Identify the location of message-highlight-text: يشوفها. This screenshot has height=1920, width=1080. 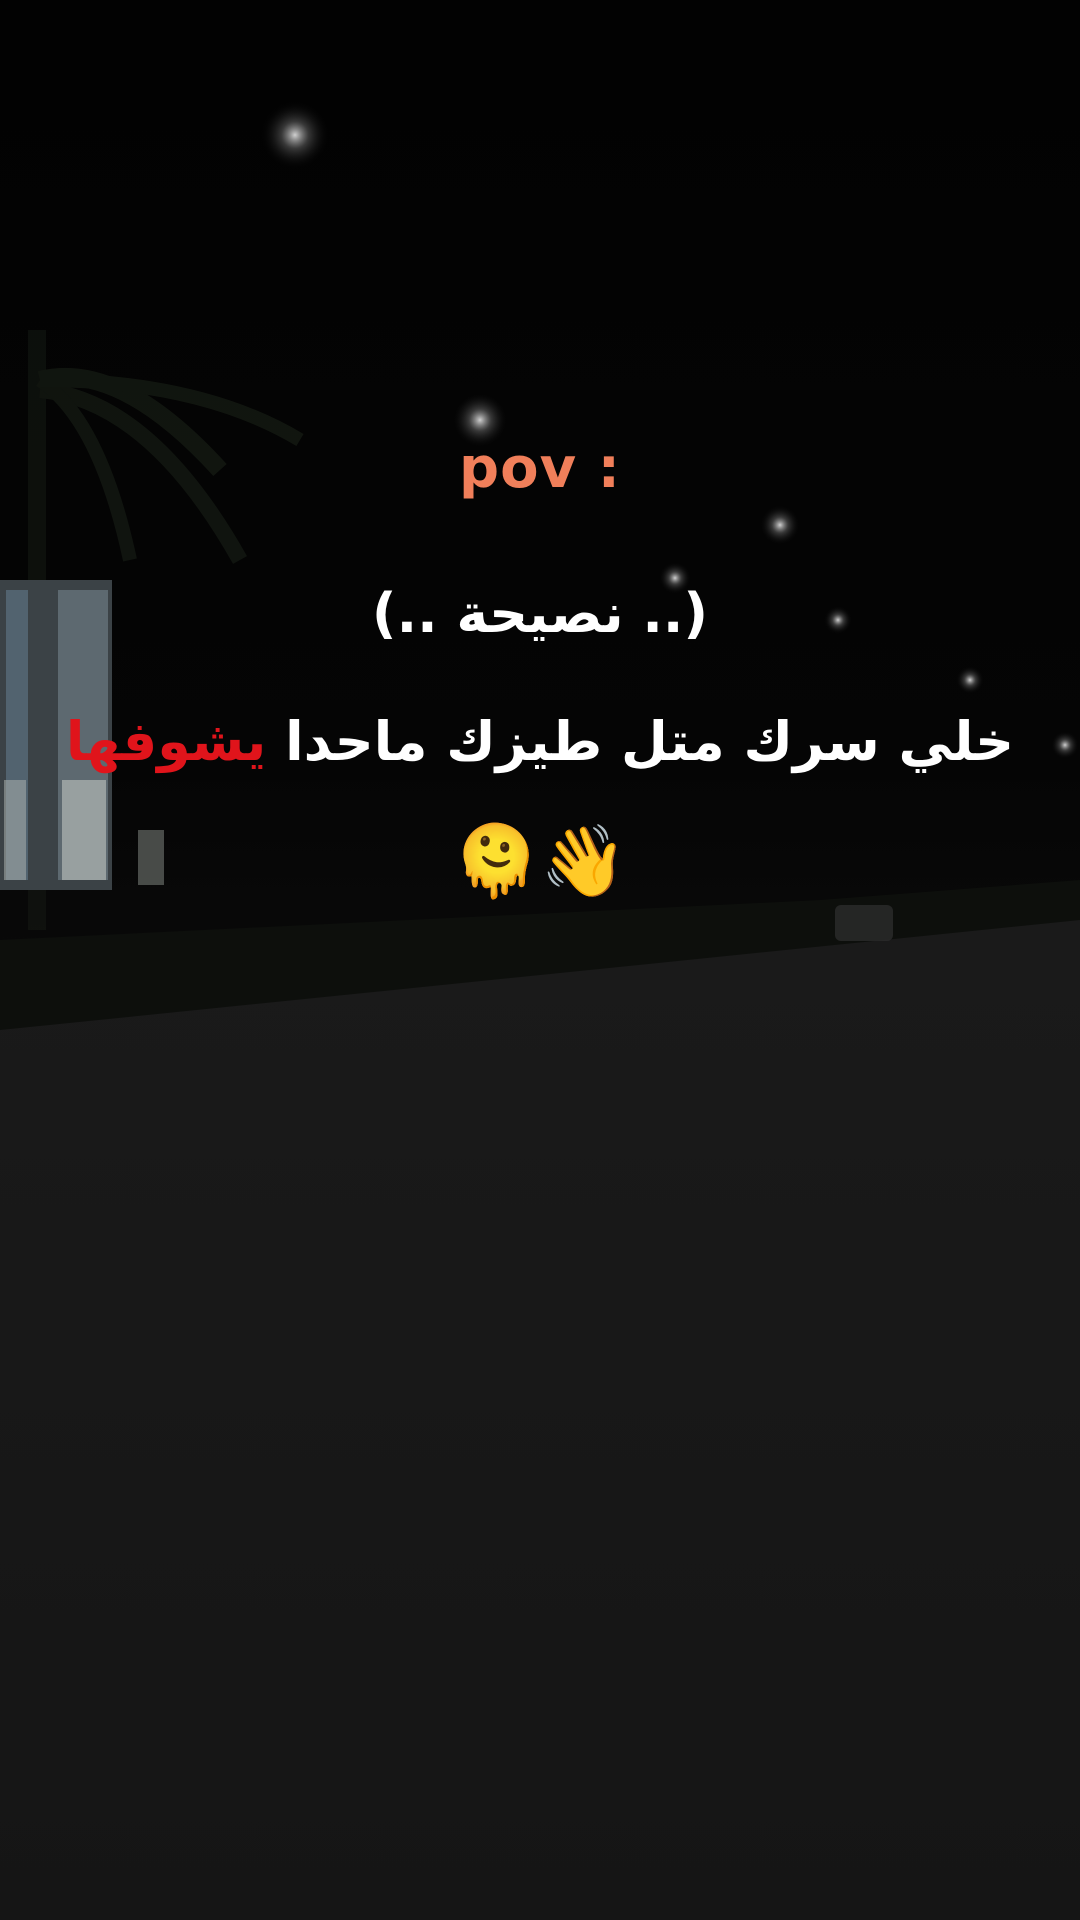
(166, 741).